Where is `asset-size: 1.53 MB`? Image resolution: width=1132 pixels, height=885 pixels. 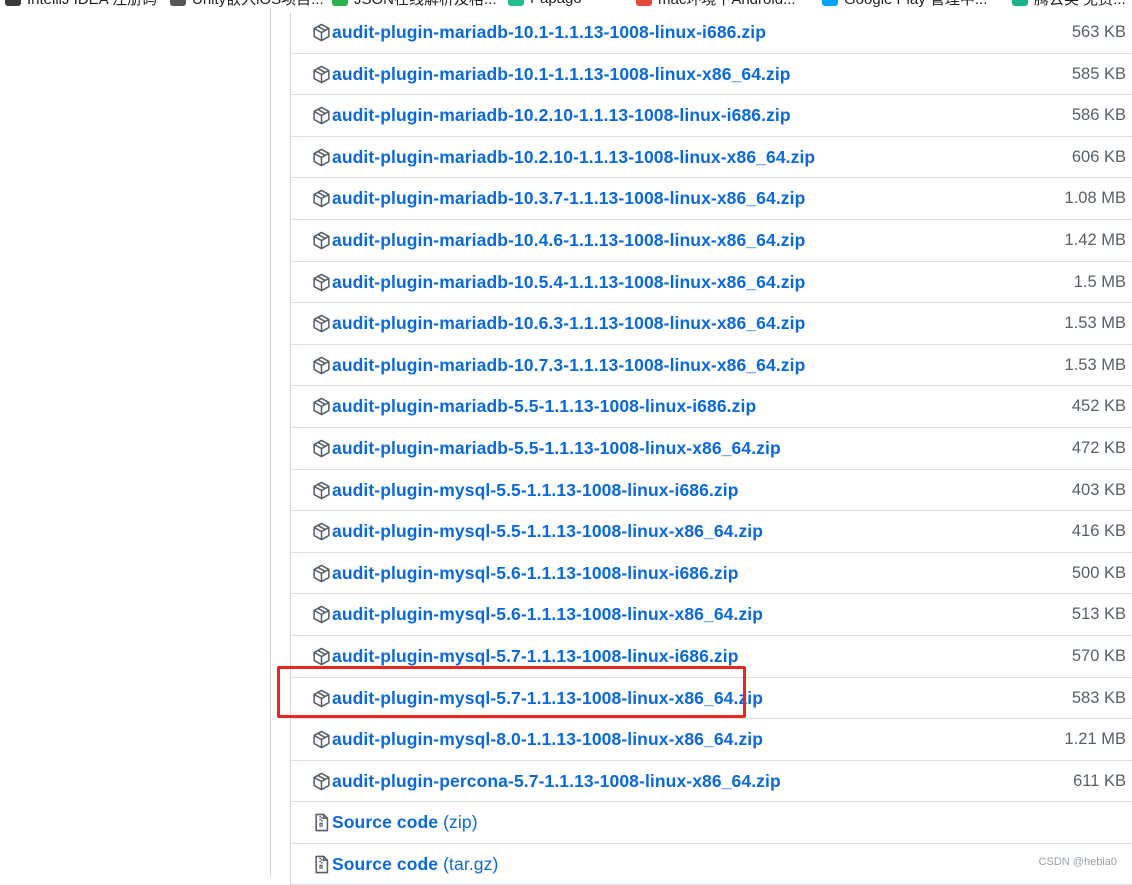
asset-size: 1.53 MB is located at coordinates (1095, 364).